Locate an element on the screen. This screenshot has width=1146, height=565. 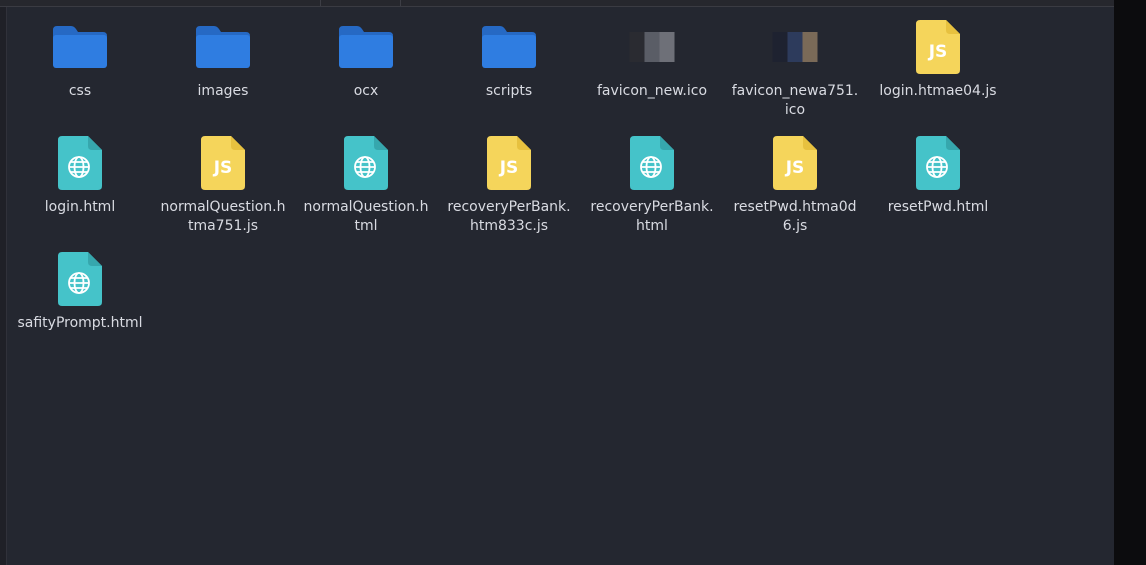
file-item-favicon-newa751-ico: favicon_newa751.ico is located at coordinates (795, 68).